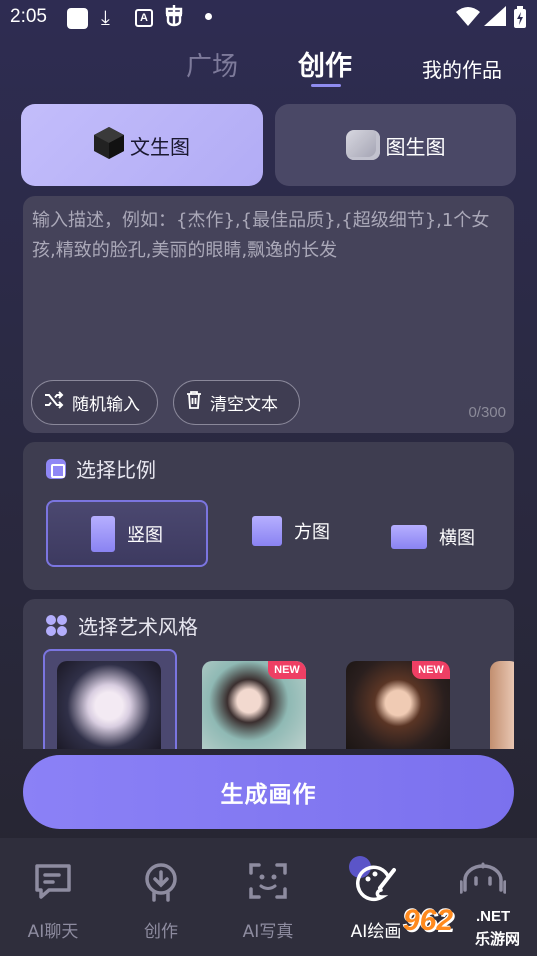 The image size is (537, 956). What do you see at coordinates (462, 68) in the screenshot?
I see `my-works-link: 我的作品` at bounding box center [462, 68].